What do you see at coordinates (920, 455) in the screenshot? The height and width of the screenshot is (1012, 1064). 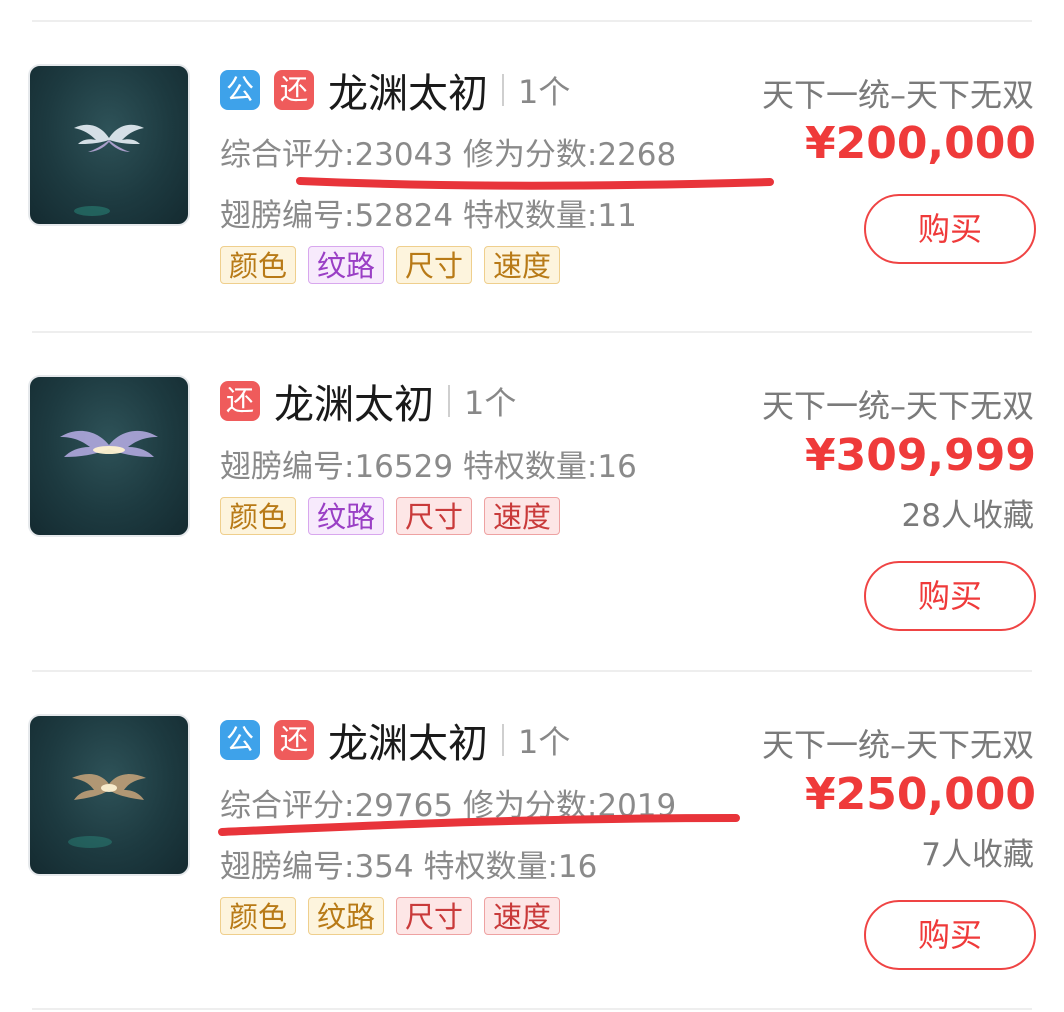 I see `price: ¥309,999` at bounding box center [920, 455].